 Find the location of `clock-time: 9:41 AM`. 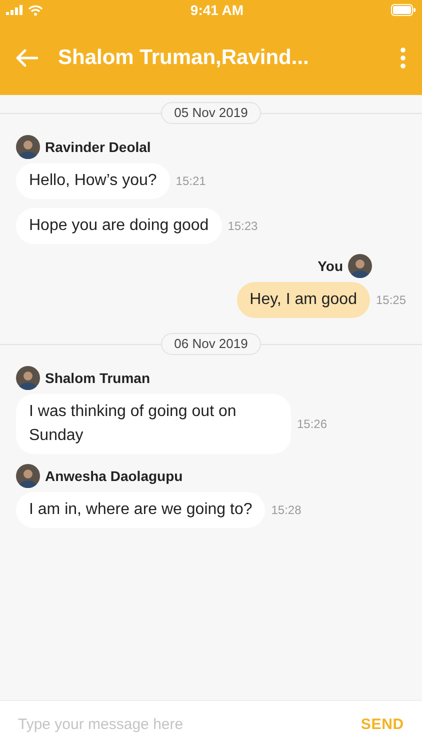

clock-time: 9:41 AM is located at coordinates (217, 10).